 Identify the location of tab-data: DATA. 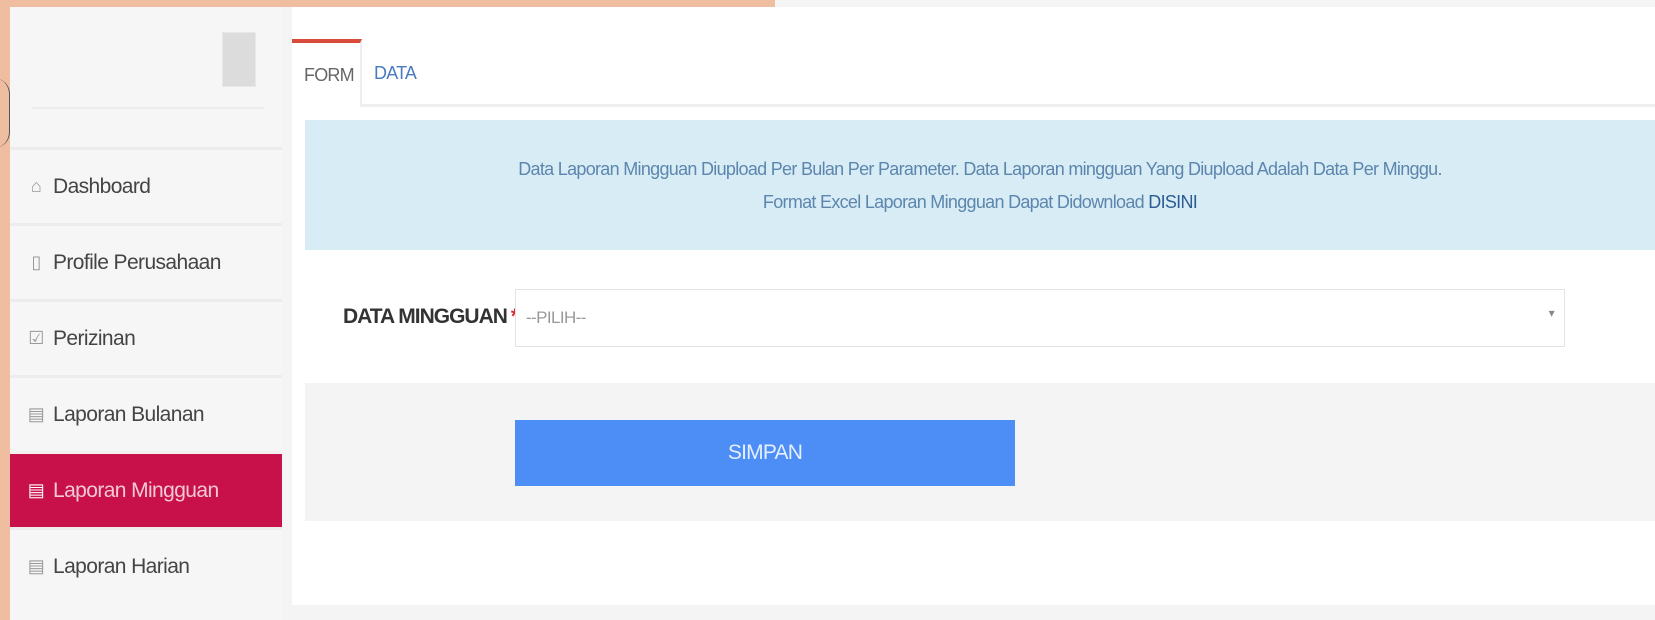
(395, 73).